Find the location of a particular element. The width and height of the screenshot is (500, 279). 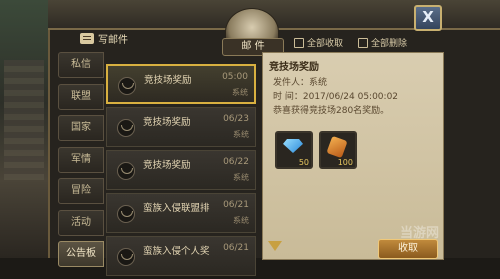

detail-sender: 发件人：系统 is located at coordinates (300, 83).